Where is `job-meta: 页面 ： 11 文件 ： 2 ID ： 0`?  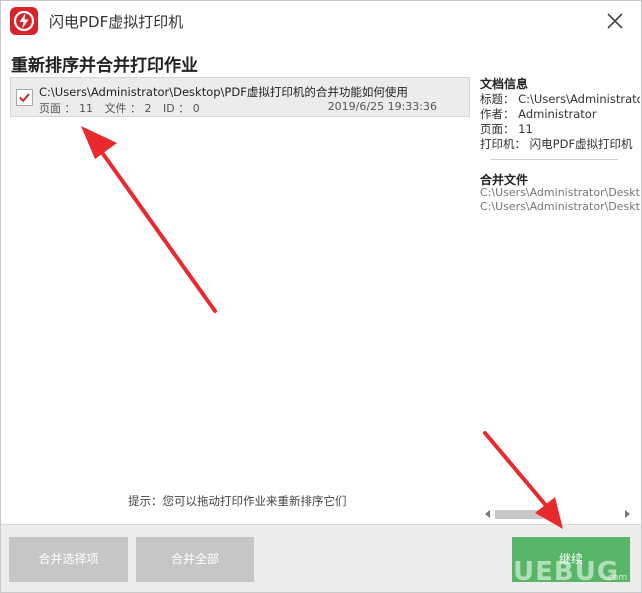 job-meta: 页面 ： 11 文件 ： 2 ID ： 0 is located at coordinates (123, 108).